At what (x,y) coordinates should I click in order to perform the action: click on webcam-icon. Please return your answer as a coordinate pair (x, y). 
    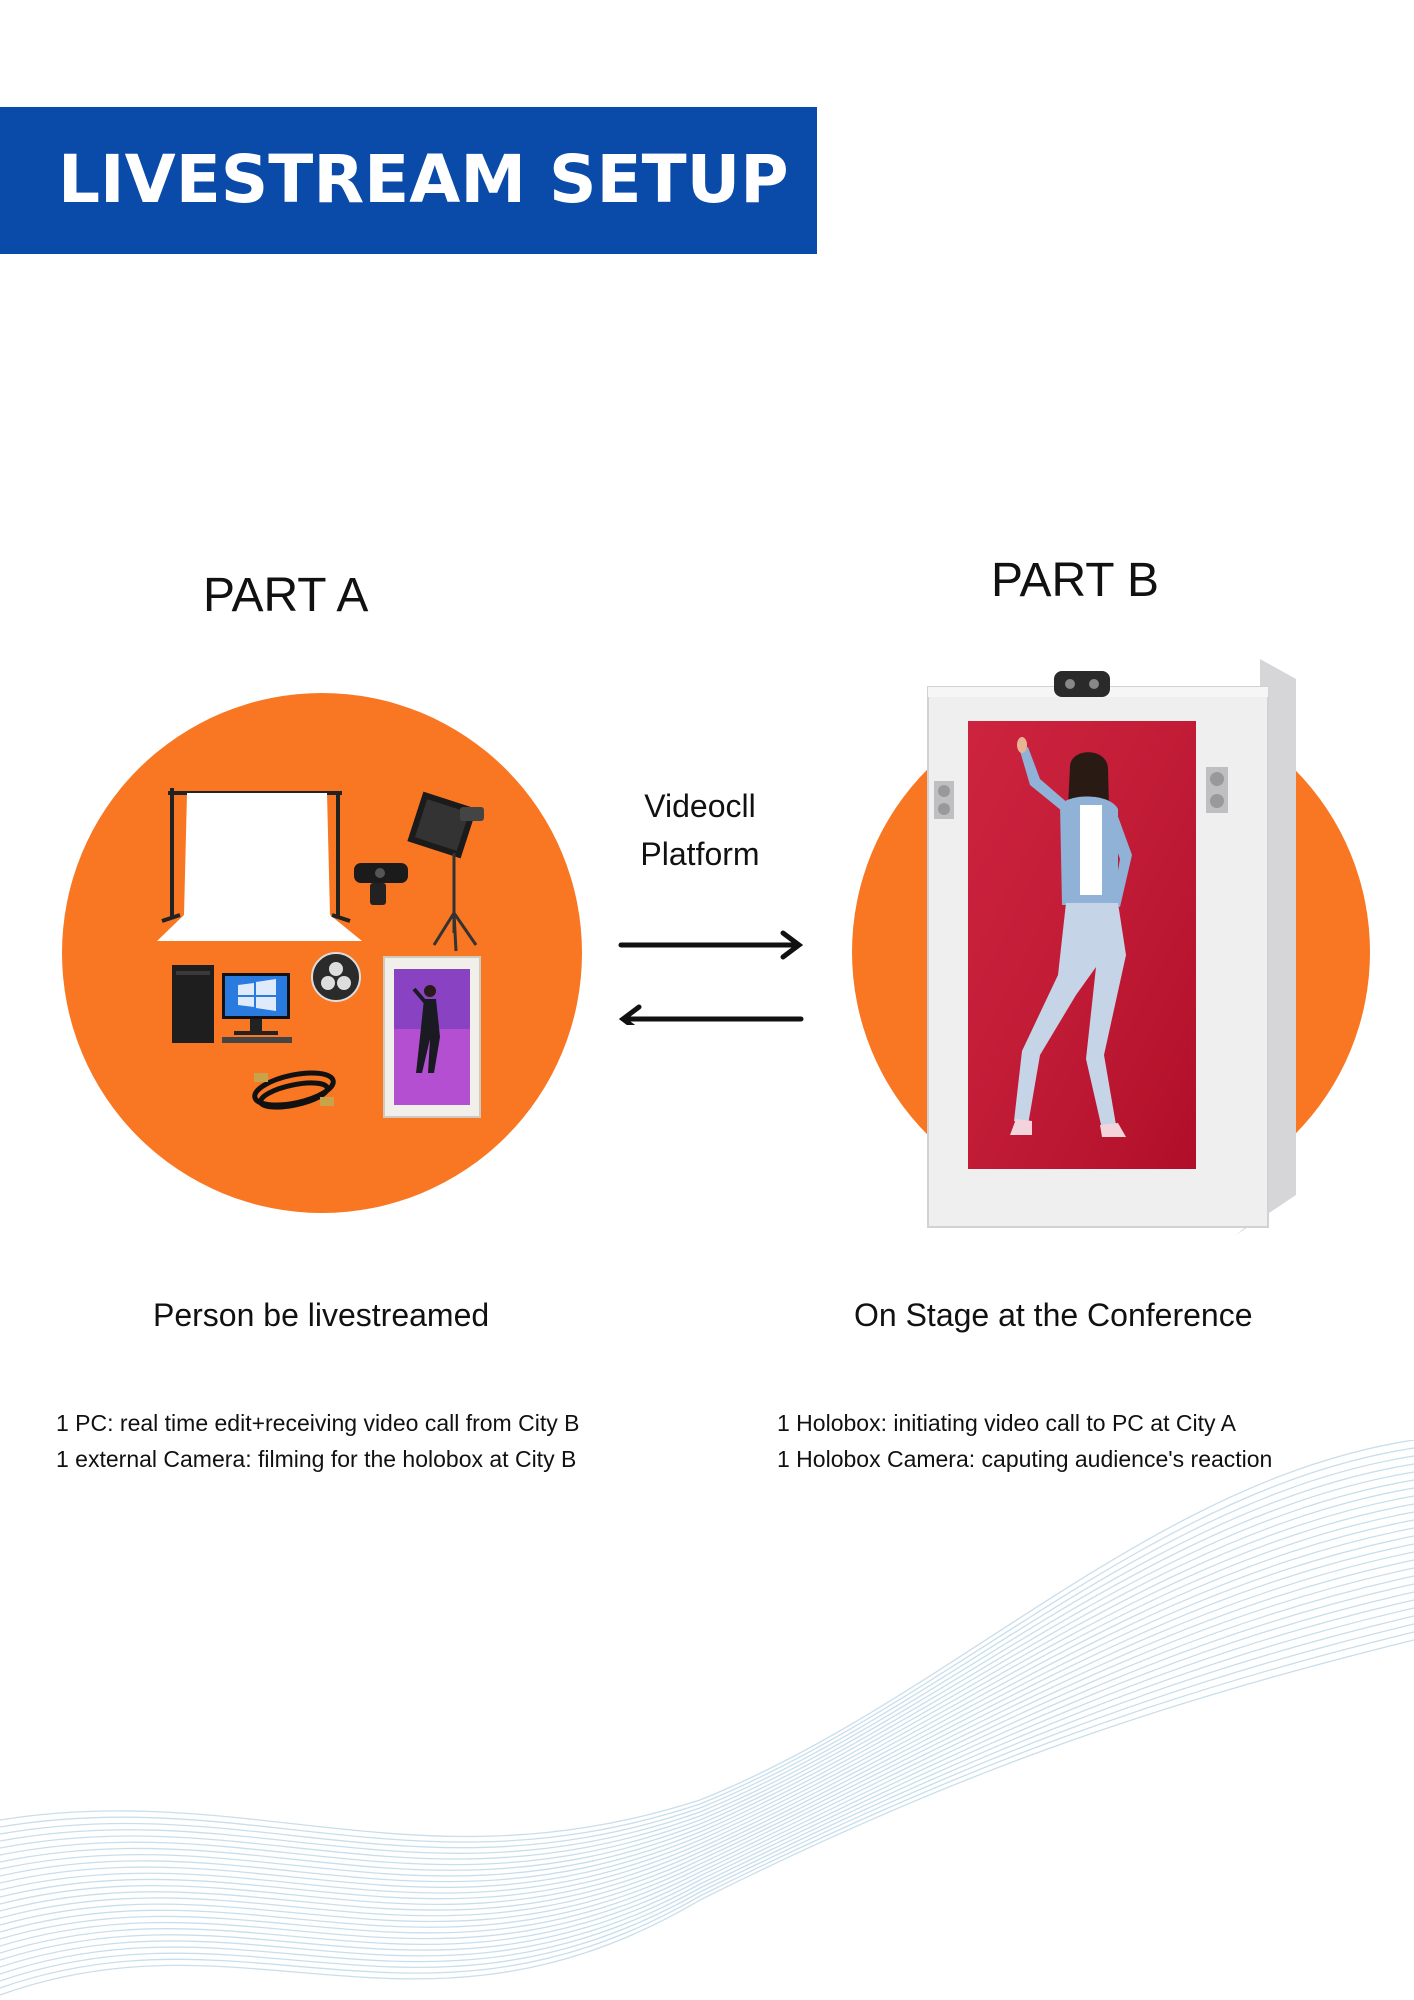
    Looking at the image, I should click on (381, 884).